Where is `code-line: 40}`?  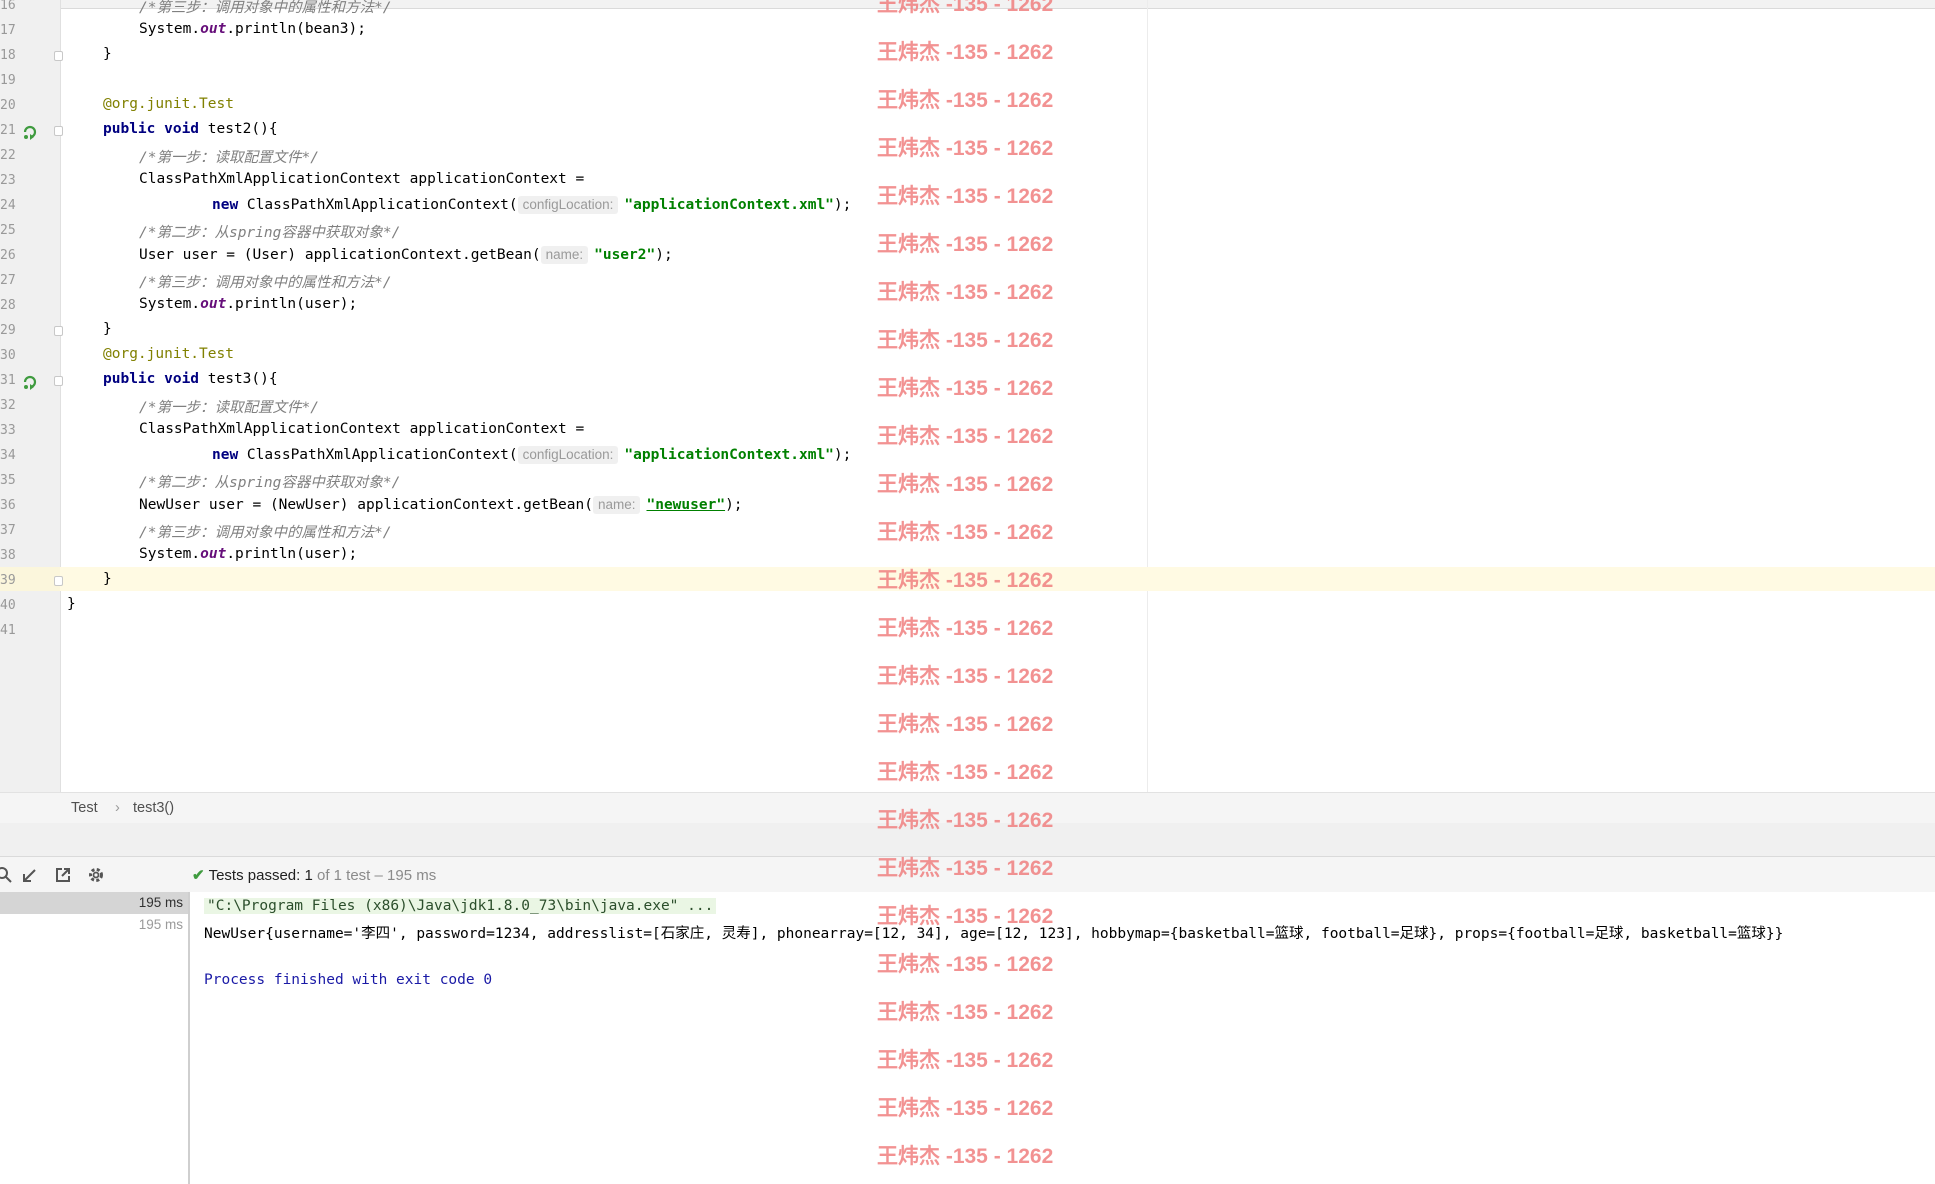 code-line: 40} is located at coordinates (967, 606).